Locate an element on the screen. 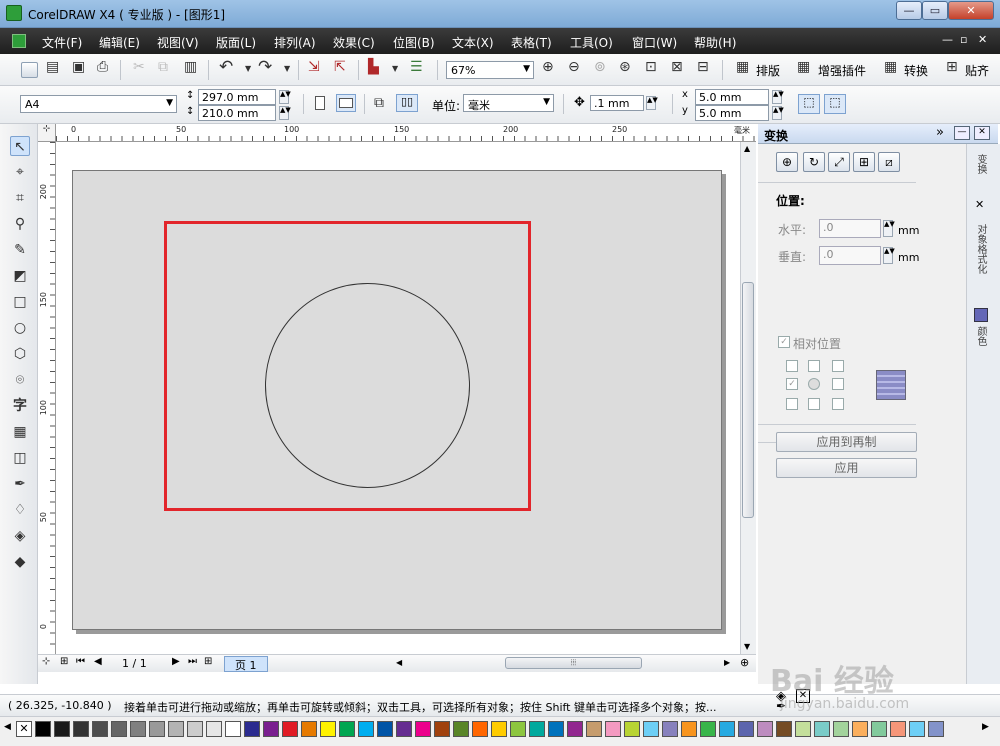  horizontal-spinner: ▲▼ is located at coordinates (889, 228).